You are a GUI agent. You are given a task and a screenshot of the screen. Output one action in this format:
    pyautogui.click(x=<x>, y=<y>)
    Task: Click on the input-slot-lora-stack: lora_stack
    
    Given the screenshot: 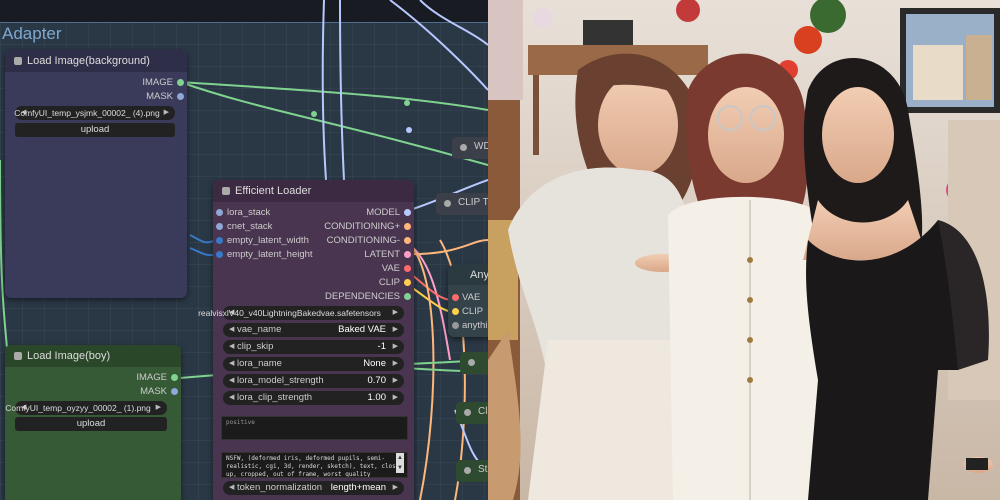 What is the action you would take?
    pyautogui.click(x=249, y=212)
    